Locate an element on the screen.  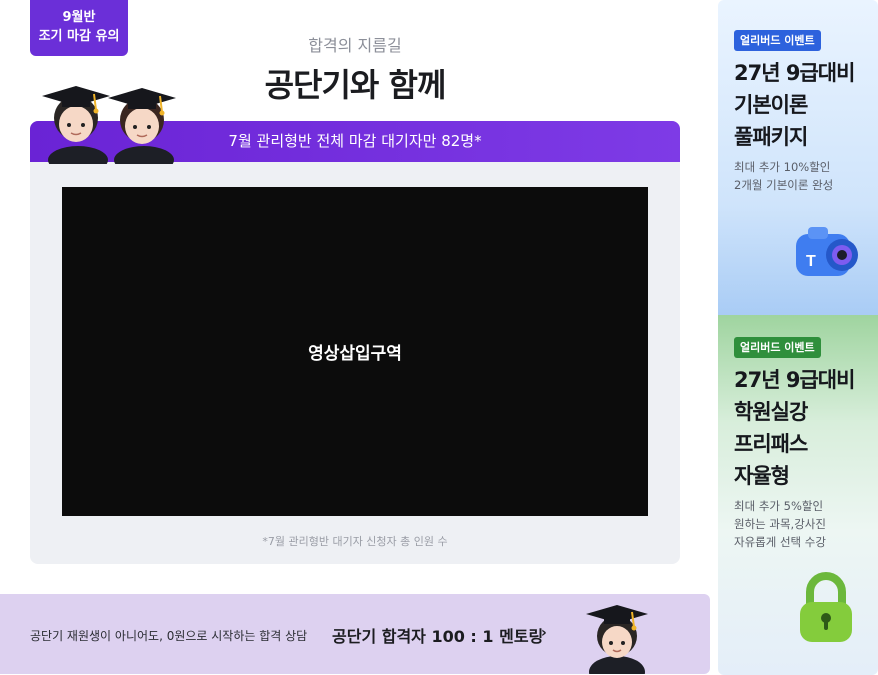
event-title-line: 자율형 is located at coordinates (762, 476).